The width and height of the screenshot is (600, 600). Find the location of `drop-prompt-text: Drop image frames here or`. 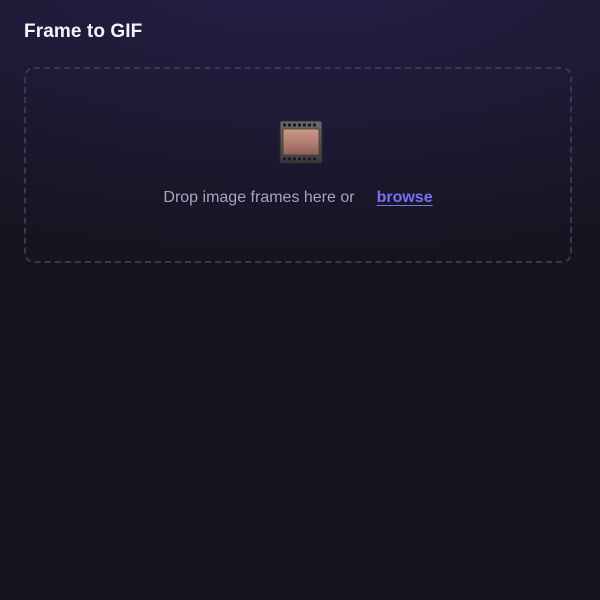

drop-prompt-text: Drop image frames here or is located at coordinates (259, 197).